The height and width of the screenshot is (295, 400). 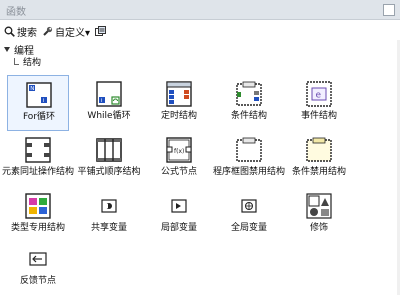 I want to click on search-button: 搜索, so click(x=20, y=32).